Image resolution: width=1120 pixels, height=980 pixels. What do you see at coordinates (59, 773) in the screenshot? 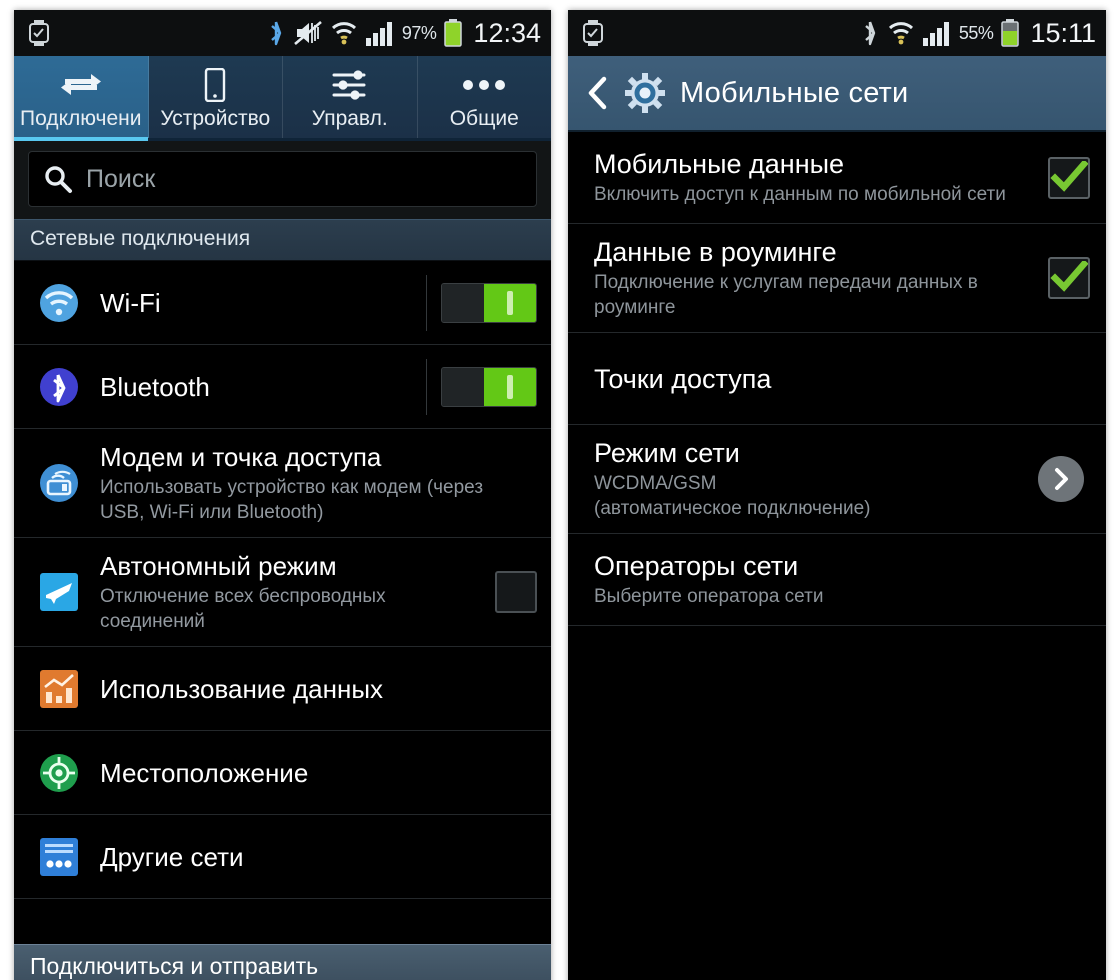
I see `location-target-icon` at bounding box center [59, 773].